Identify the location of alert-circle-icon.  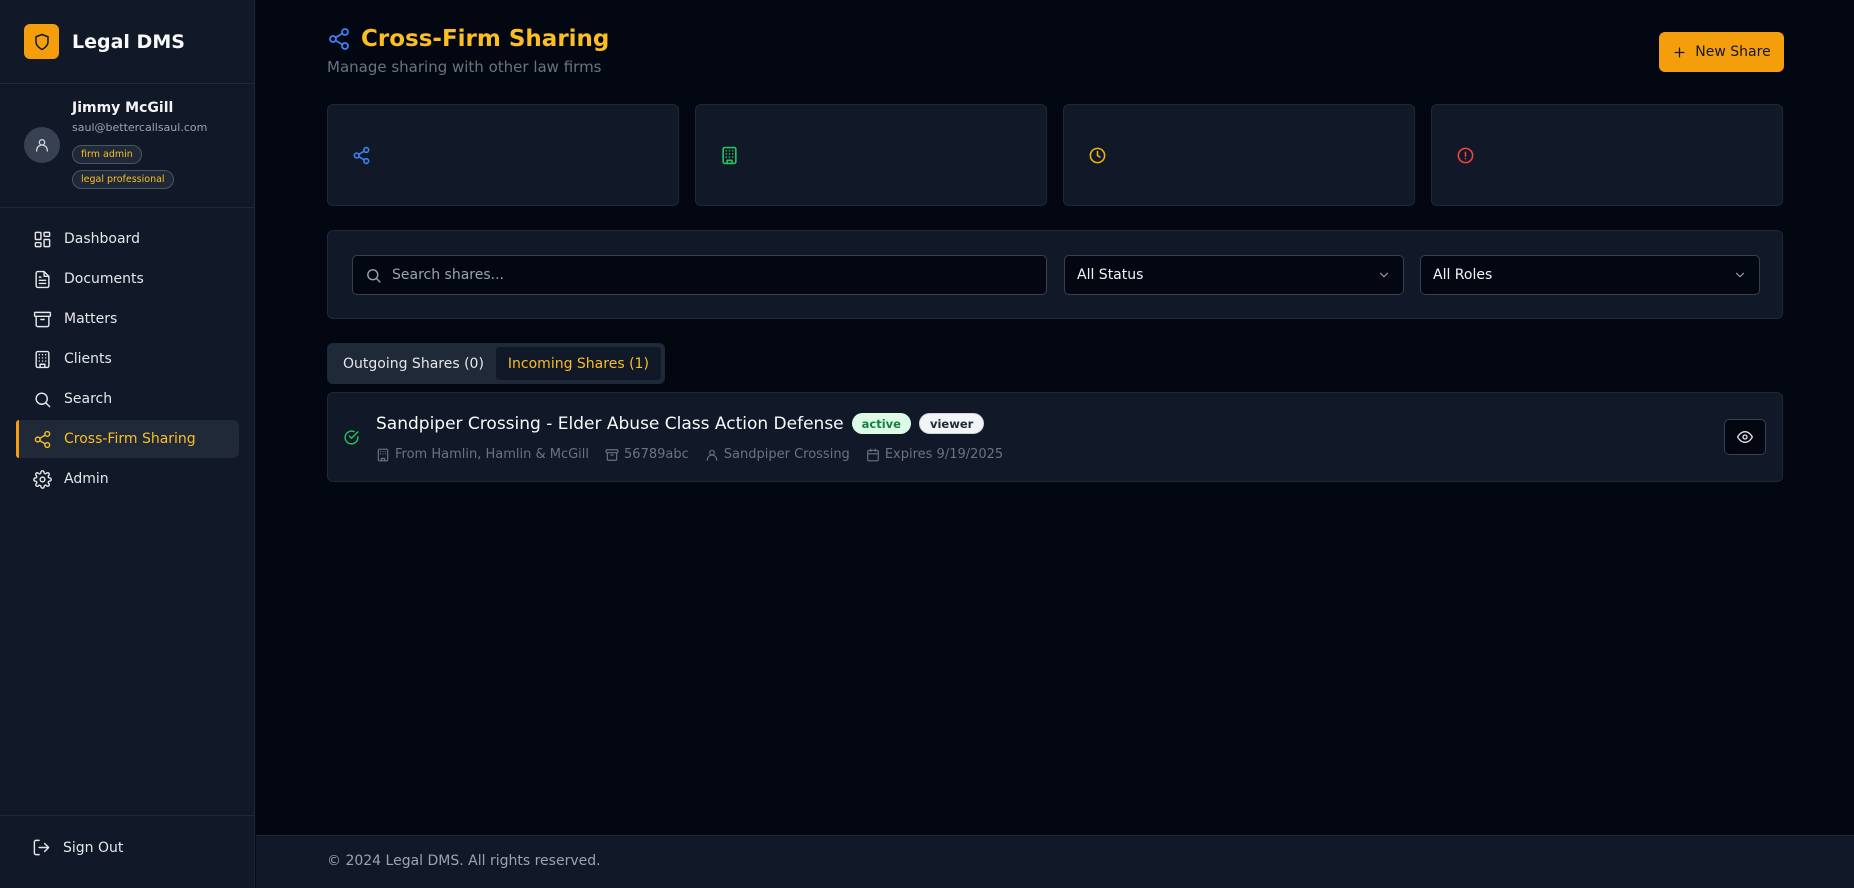
(1465, 155).